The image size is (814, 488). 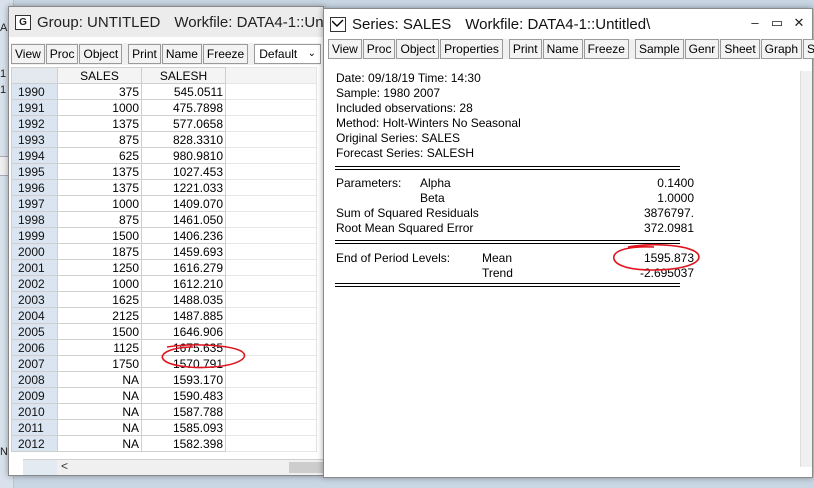 I want to click on salesh-cell: 1488.035, so click(x=183, y=299).